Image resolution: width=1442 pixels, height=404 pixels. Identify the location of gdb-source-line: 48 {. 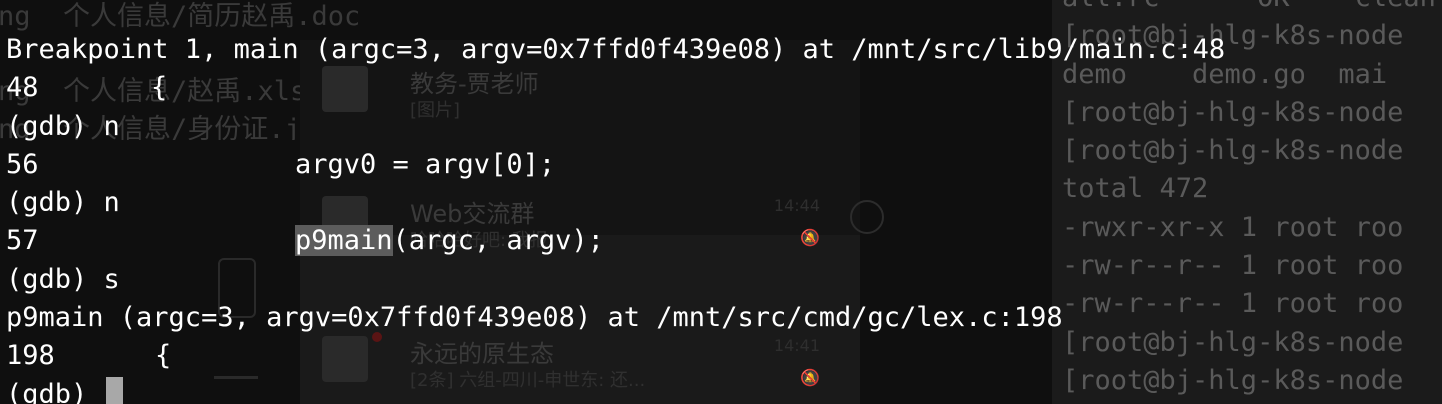
(615, 88).